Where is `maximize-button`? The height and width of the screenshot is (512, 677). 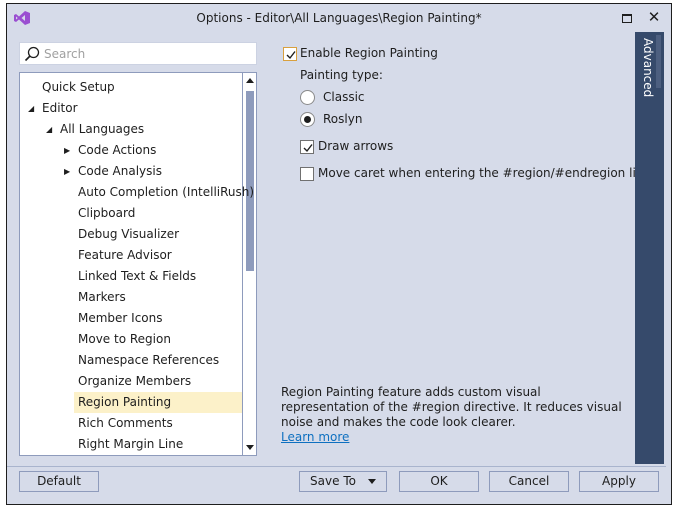
maximize-button is located at coordinates (627, 18).